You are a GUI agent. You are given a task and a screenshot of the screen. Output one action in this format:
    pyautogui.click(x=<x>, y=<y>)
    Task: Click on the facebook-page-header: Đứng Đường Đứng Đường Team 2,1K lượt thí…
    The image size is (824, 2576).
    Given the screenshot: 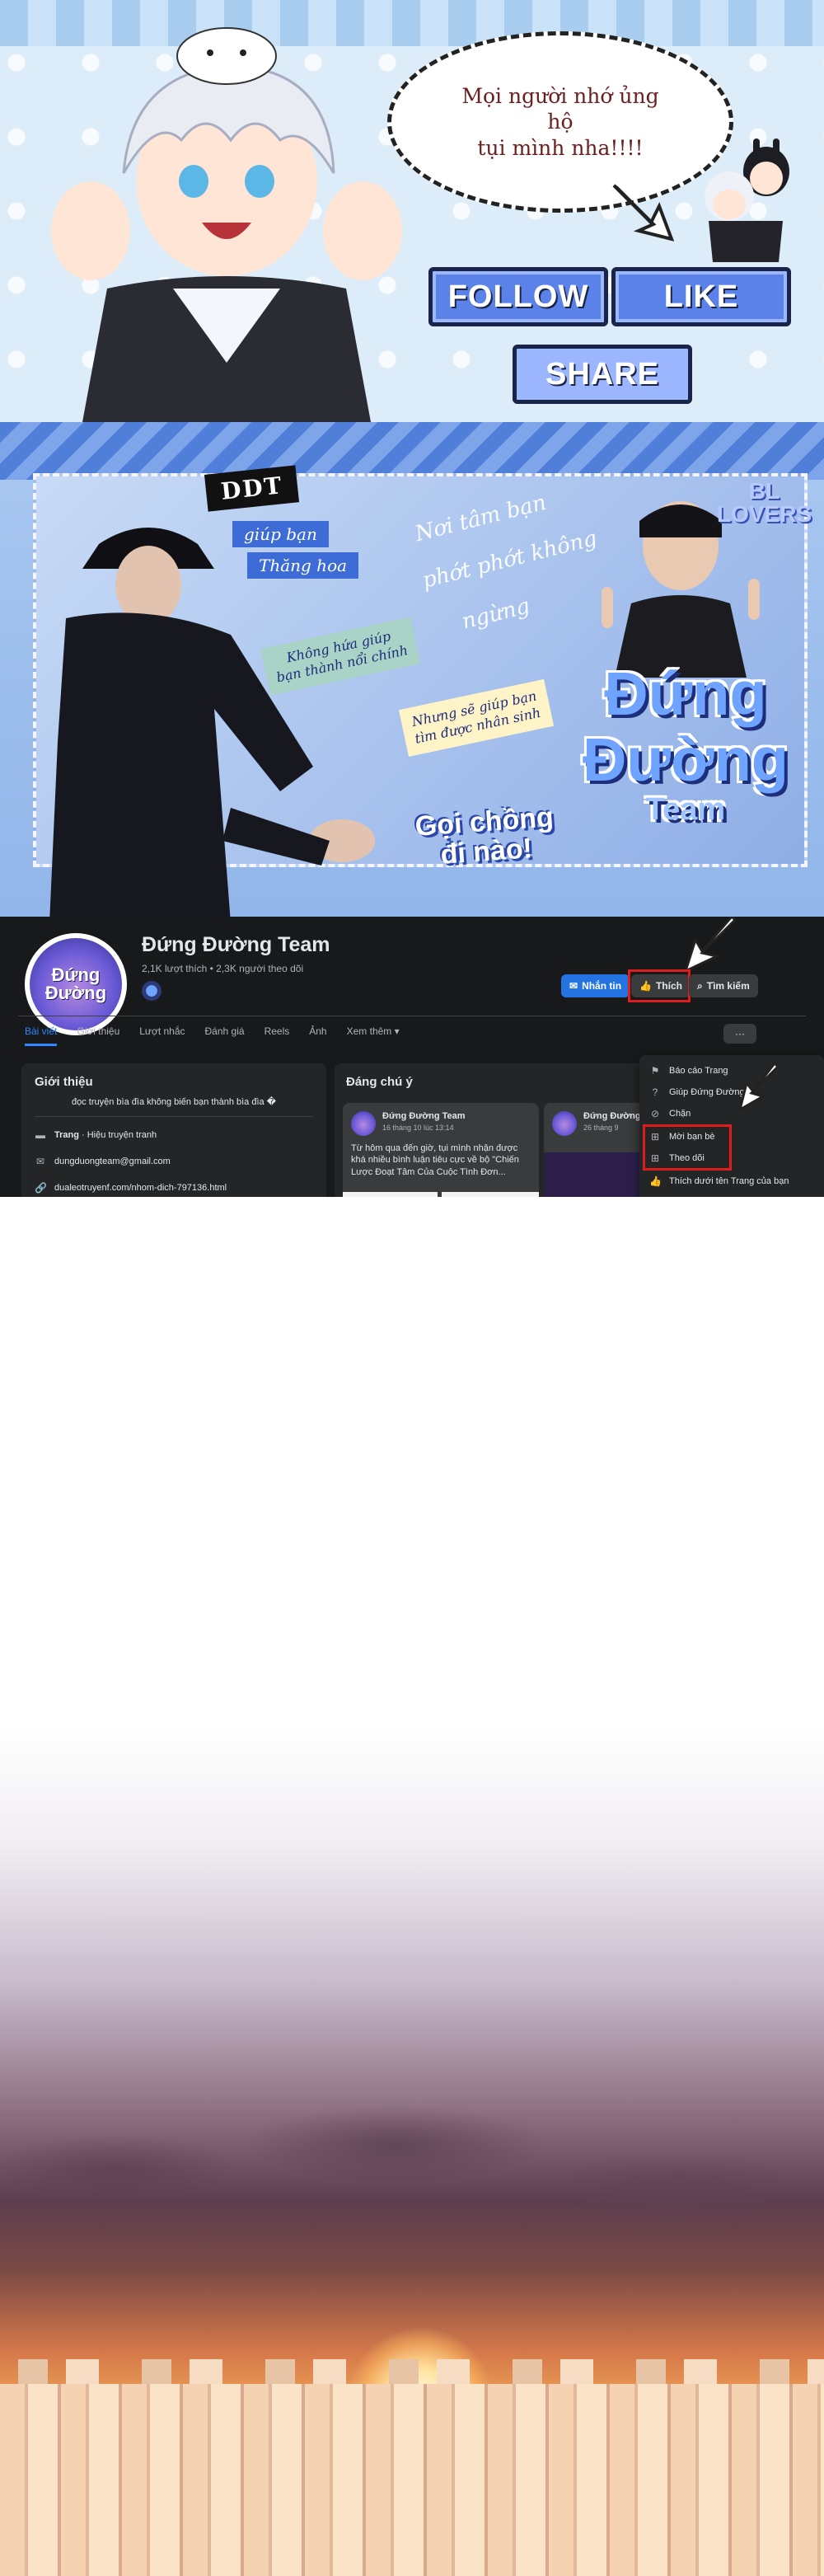 What is the action you would take?
    pyautogui.click(x=412, y=1057)
    